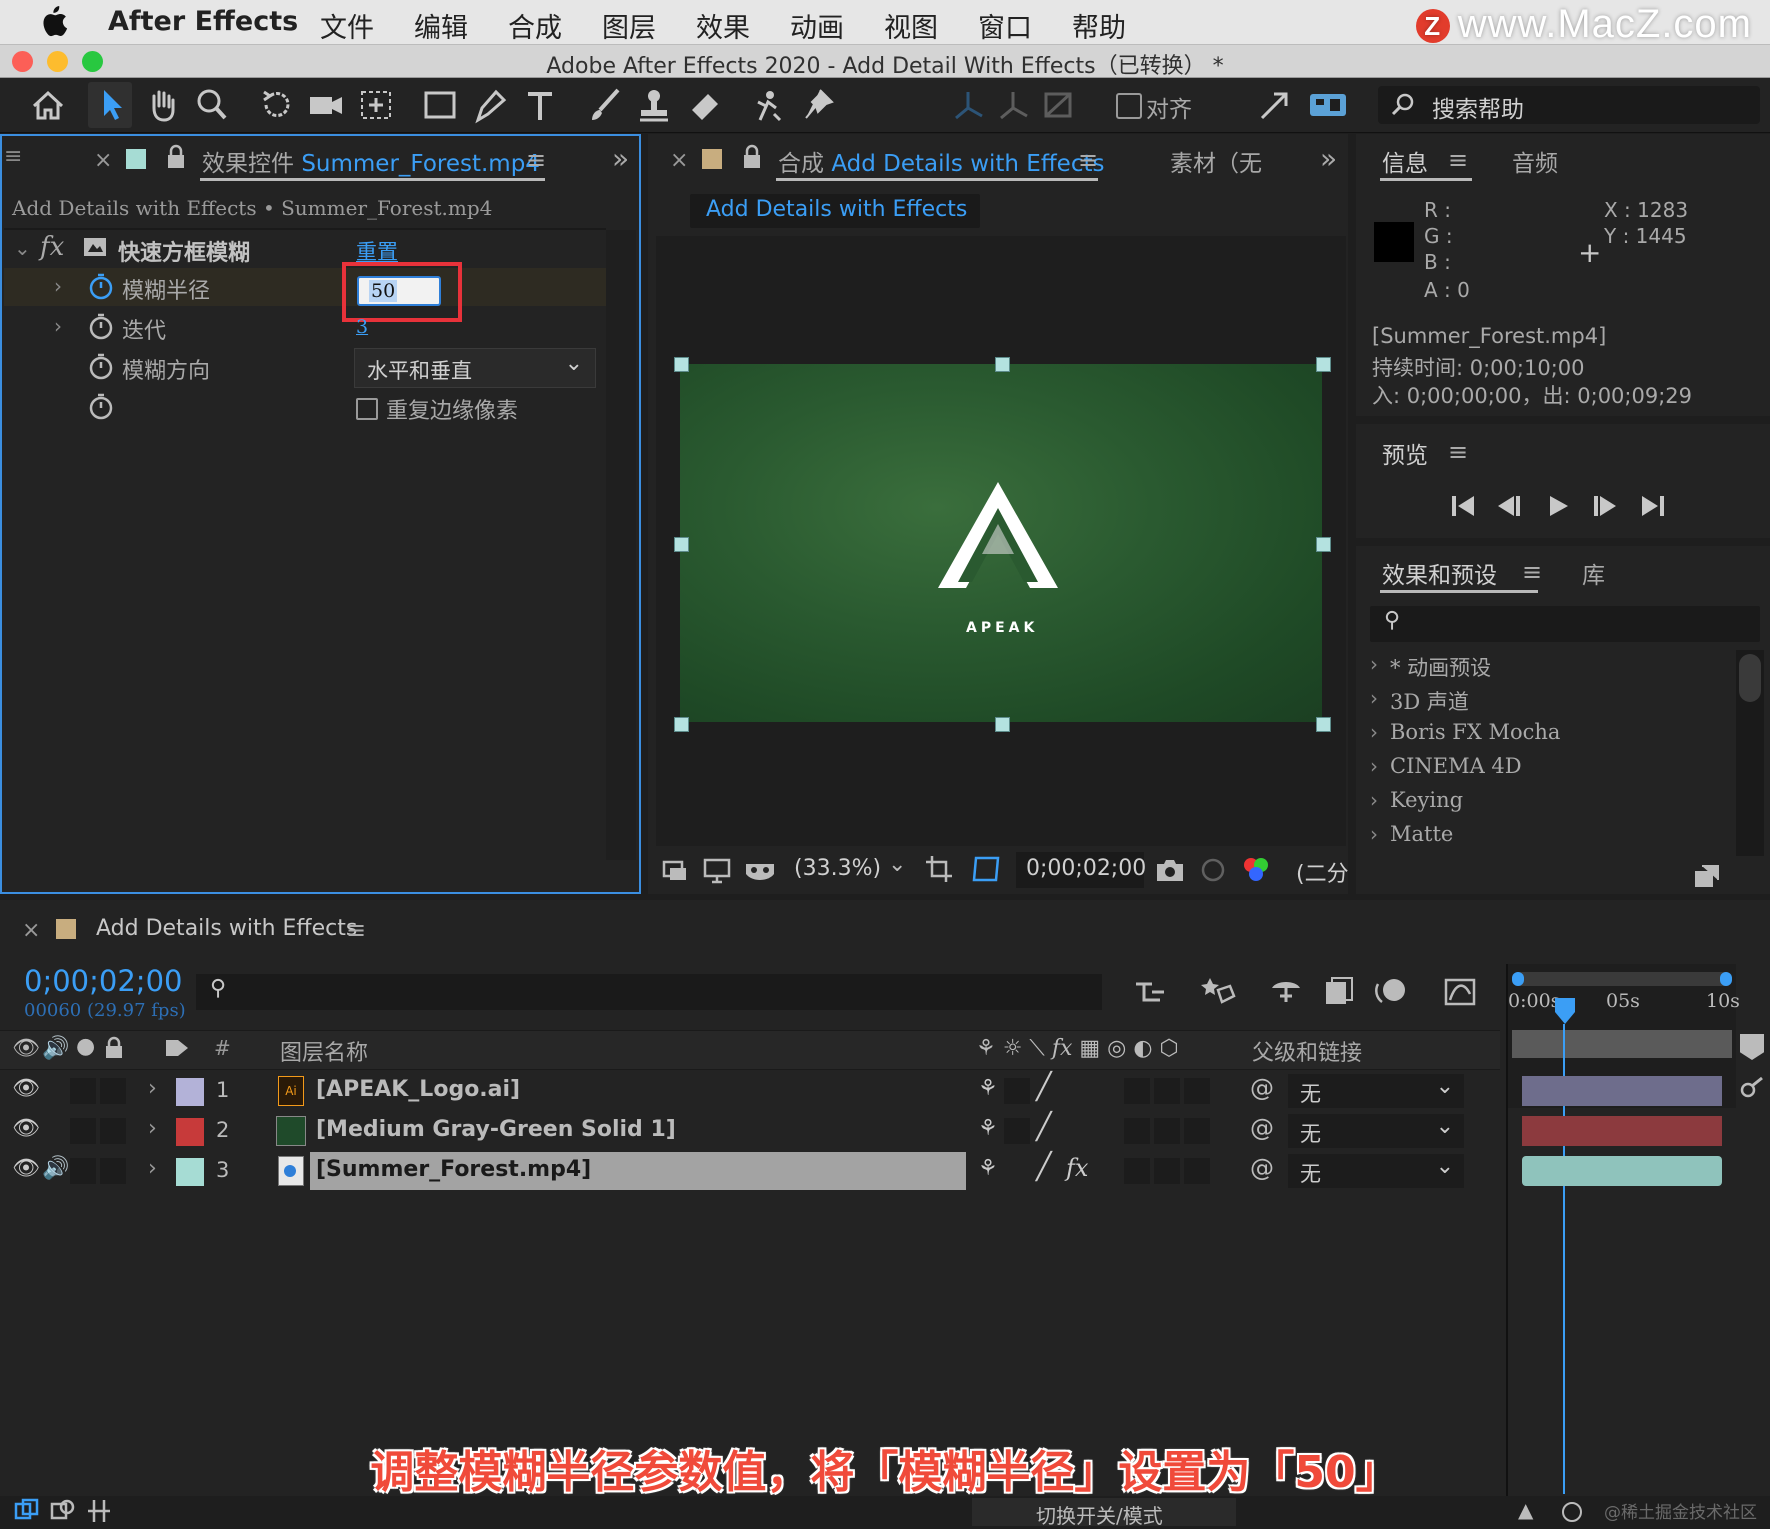 Image resolution: width=1770 pixels, height=1529 pixels. Describe the element at coordinates (362, 327) in the screenshot. I see `iterations-value: 3` at that location.